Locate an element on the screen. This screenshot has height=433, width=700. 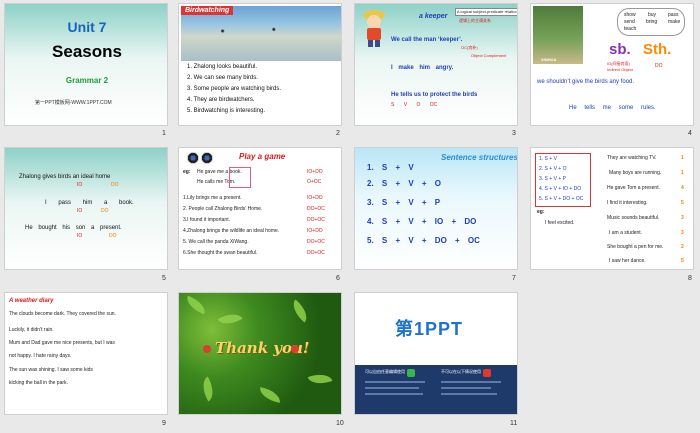
sentence-2: Many boys are running. is located at coordinates (635, 173).